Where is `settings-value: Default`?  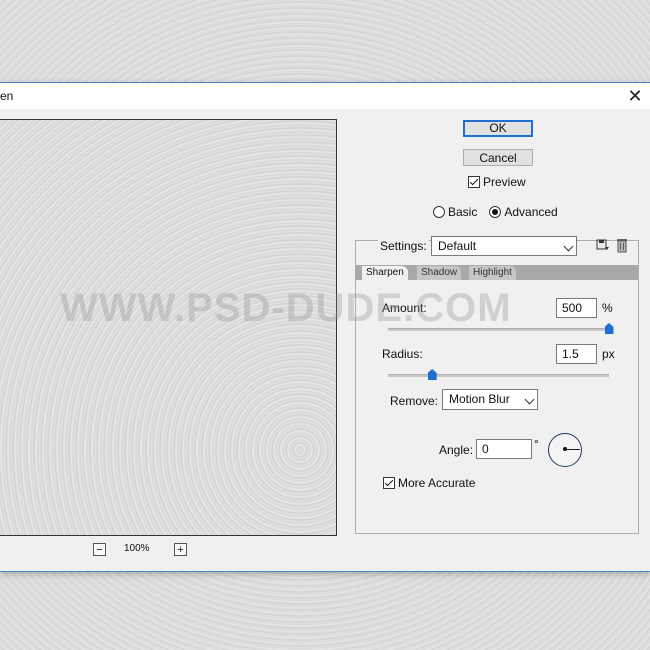
settings-value: Default is located at coordinates (457, 246).